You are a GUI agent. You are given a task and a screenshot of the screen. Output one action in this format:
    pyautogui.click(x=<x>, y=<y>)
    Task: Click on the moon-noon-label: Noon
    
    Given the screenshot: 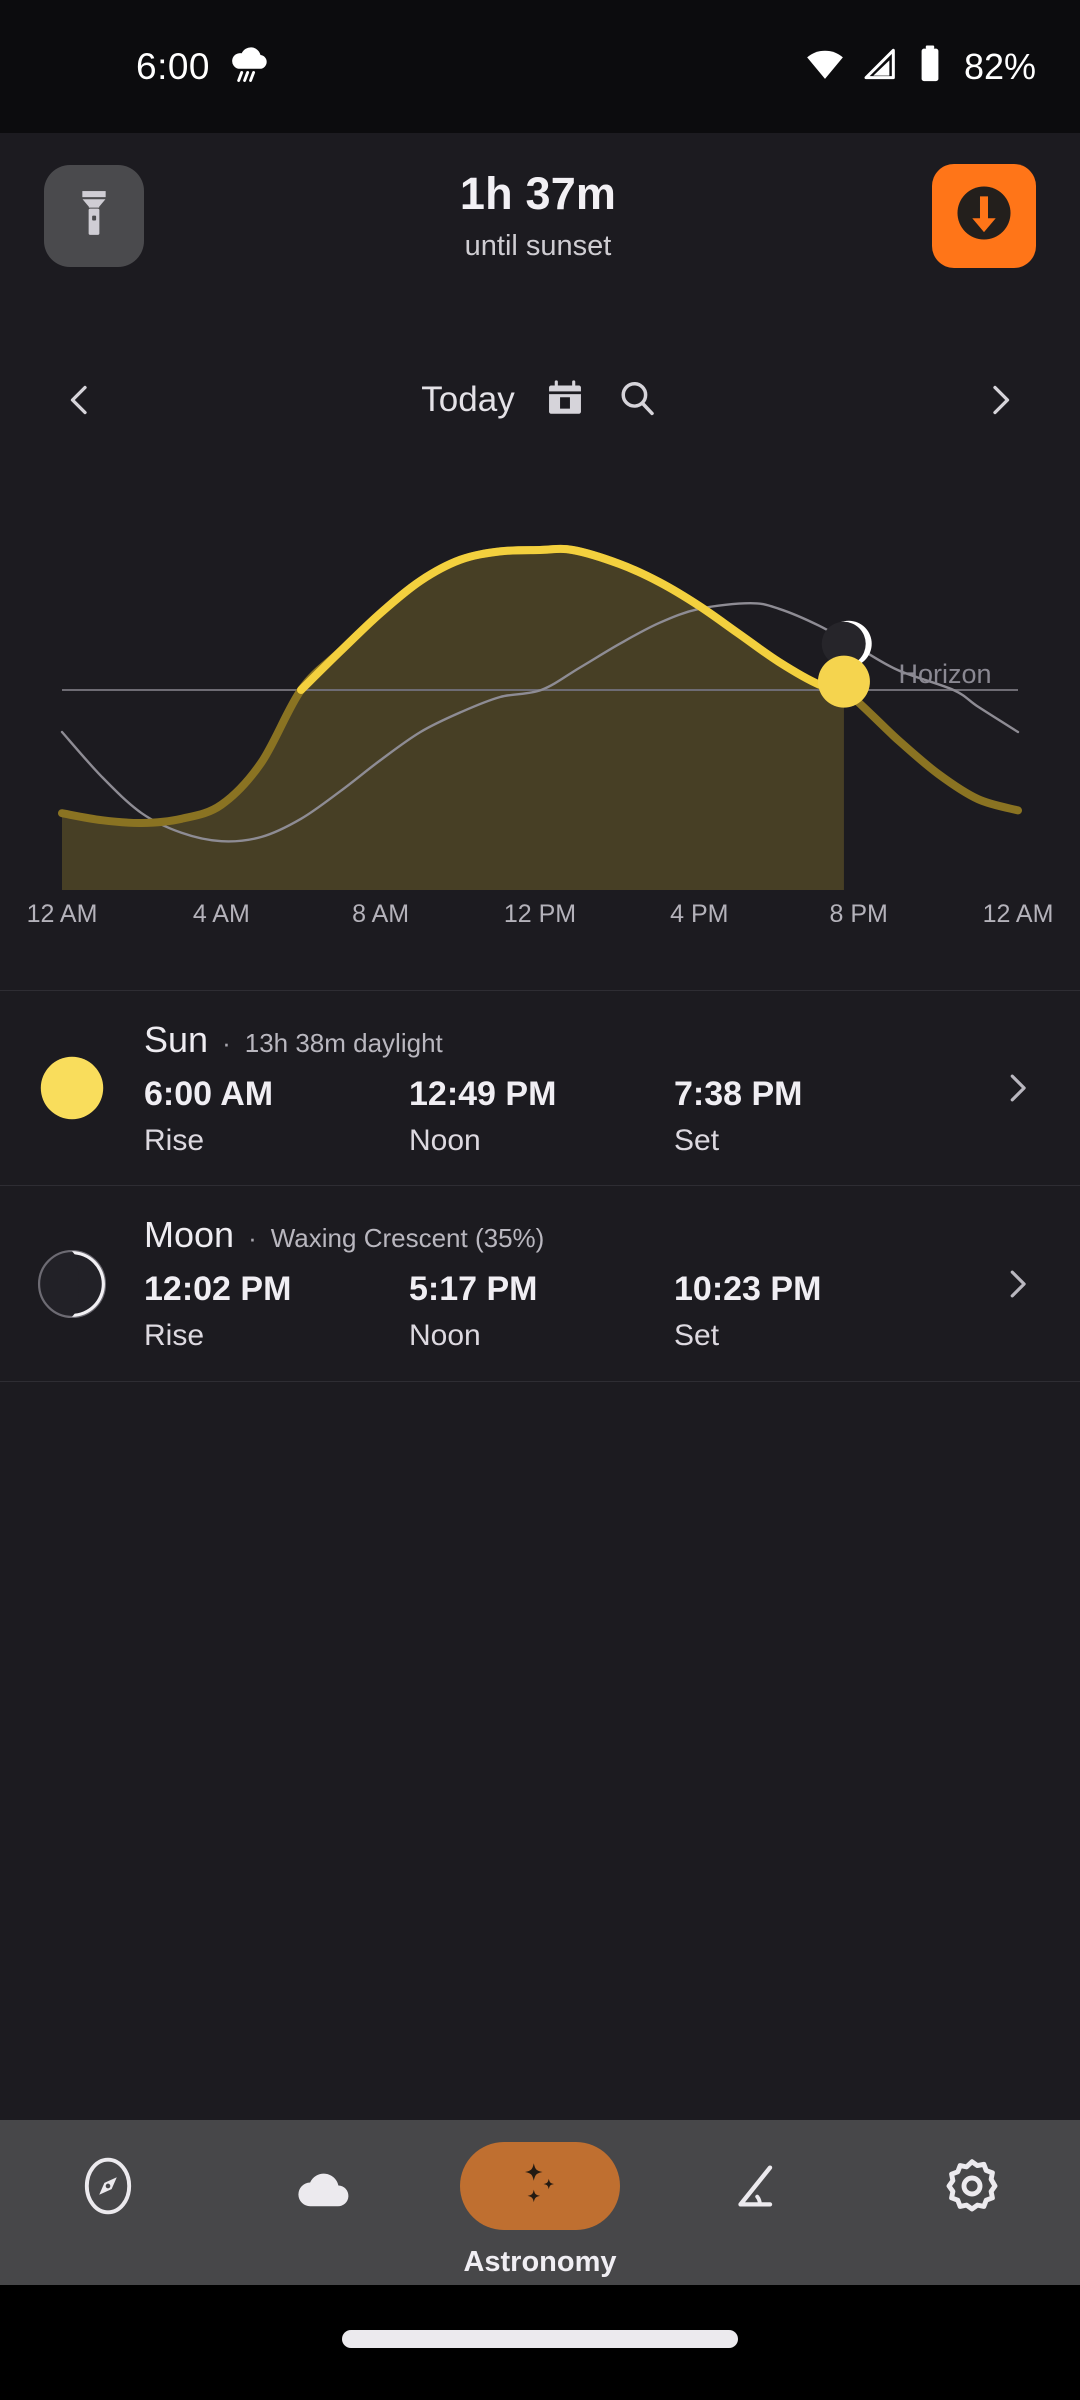 What is the action you would take?
    pyautogui.click(x=445, y=1335)
    